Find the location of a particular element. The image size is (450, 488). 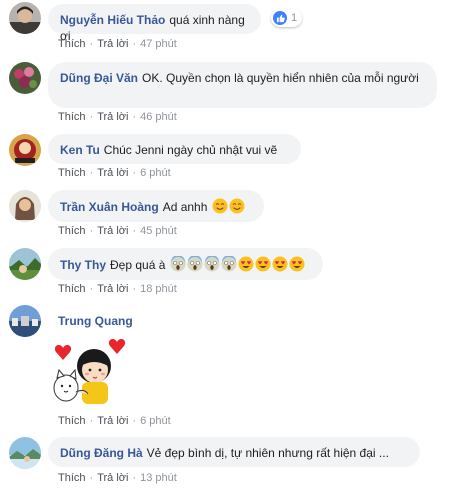

comment-actions: Thích · Trả lời · 45 phút is located at coordinates (117, 231).